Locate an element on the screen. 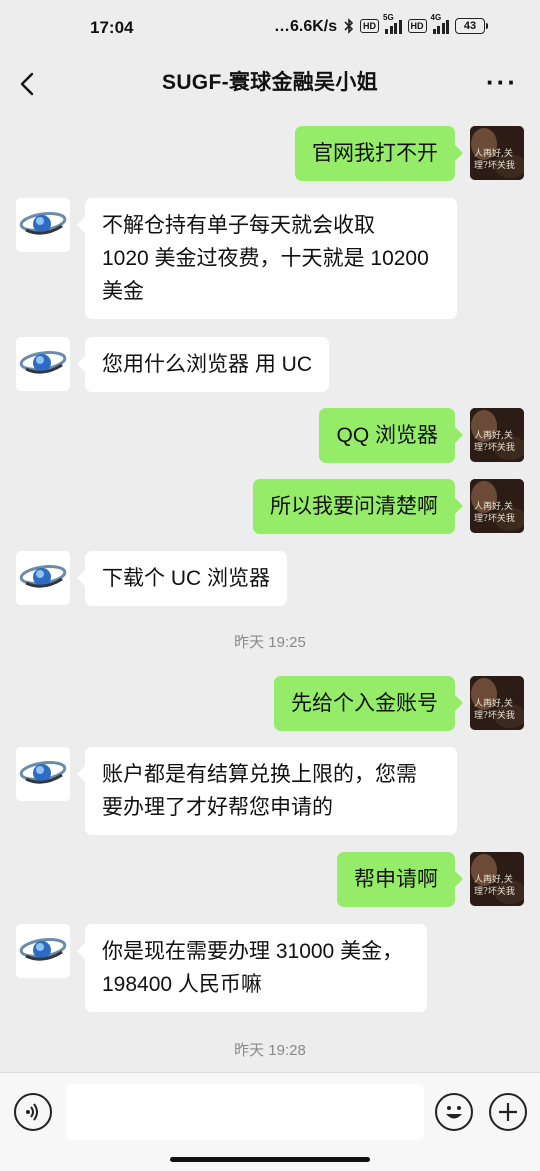 This screenshot has width=540, height=1171. signal-4g-icon: 4G is located at coordinates (440, 23).